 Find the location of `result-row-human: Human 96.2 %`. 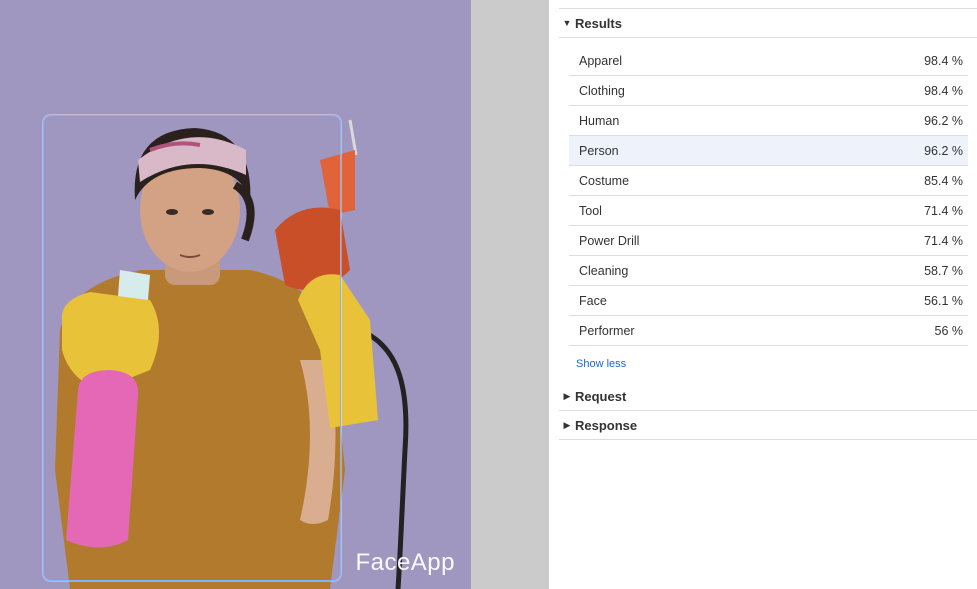

result-row-human: Human 96.2 % is located at coordinates (768, 121).